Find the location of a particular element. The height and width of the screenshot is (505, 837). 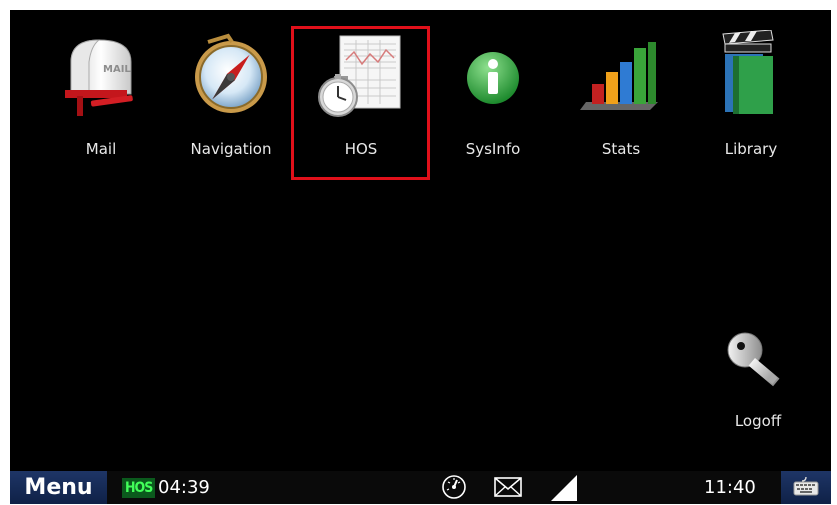

app-hos: HOS is located at coordinates (361, 105).